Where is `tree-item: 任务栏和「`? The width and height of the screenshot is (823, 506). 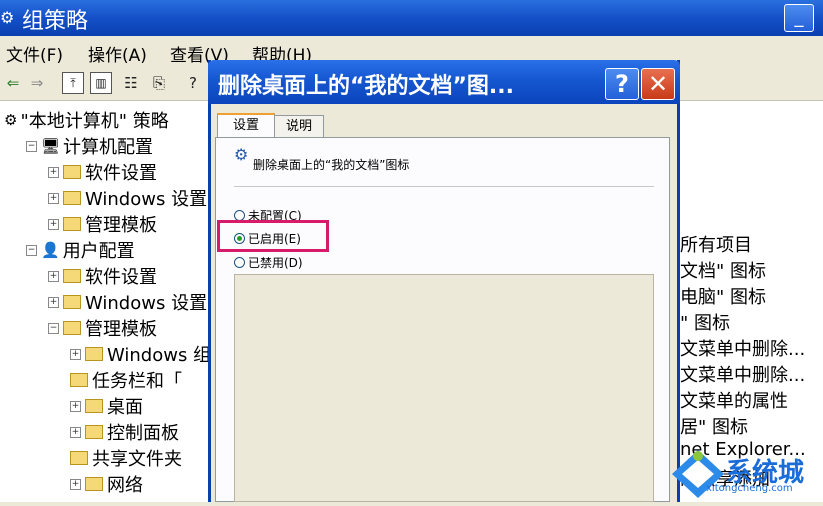
tree-item: 任务栏和「 is located at coordinates (126, 380).